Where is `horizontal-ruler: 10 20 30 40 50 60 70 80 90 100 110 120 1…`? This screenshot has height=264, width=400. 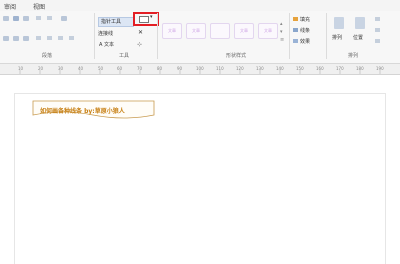
horizontal-ruler: 10 20 30 40 50 60 70 80 90 100 110 120 1… is located at coordinates (200, 69).